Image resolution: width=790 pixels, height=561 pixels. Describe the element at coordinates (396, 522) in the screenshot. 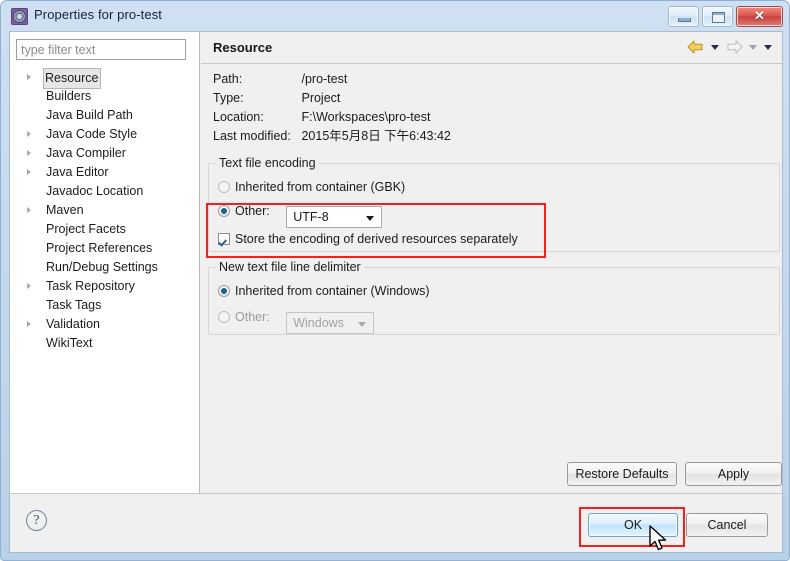

I see `dialog-footer: ? OK Cancel` at that location.